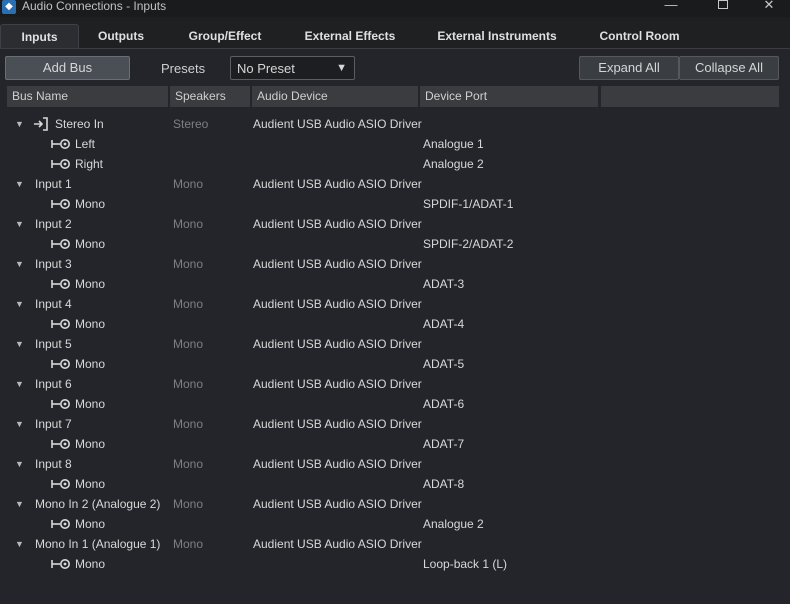  I want to click on channel-device-port: Loop-back 1 (L), so click(465, 564).